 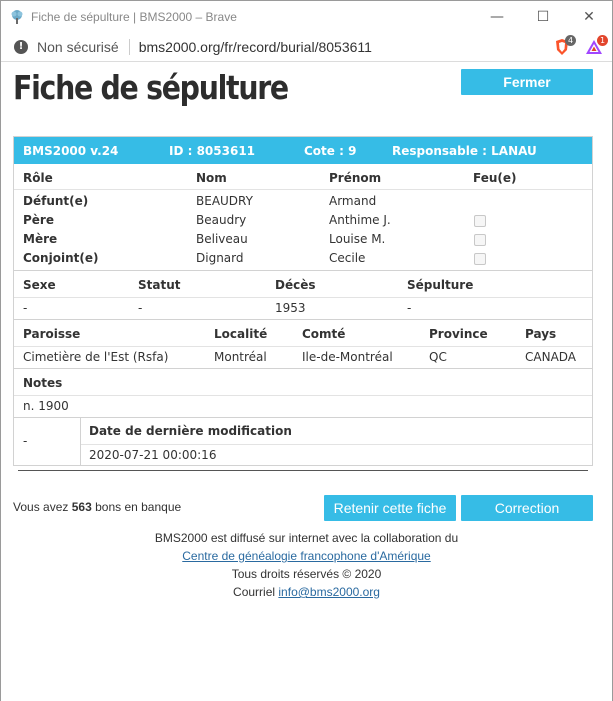 I want to click on notes-header-row: Notes, so click(x=303, y=382).